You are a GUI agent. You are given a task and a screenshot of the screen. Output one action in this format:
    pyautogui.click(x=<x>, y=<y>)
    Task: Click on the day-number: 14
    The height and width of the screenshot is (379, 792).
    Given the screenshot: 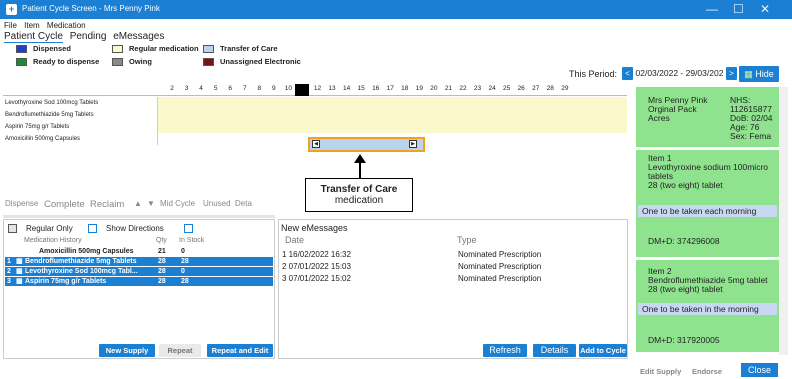 What is the action you would take?
    pyautogui.click(x=347, y=88)
    